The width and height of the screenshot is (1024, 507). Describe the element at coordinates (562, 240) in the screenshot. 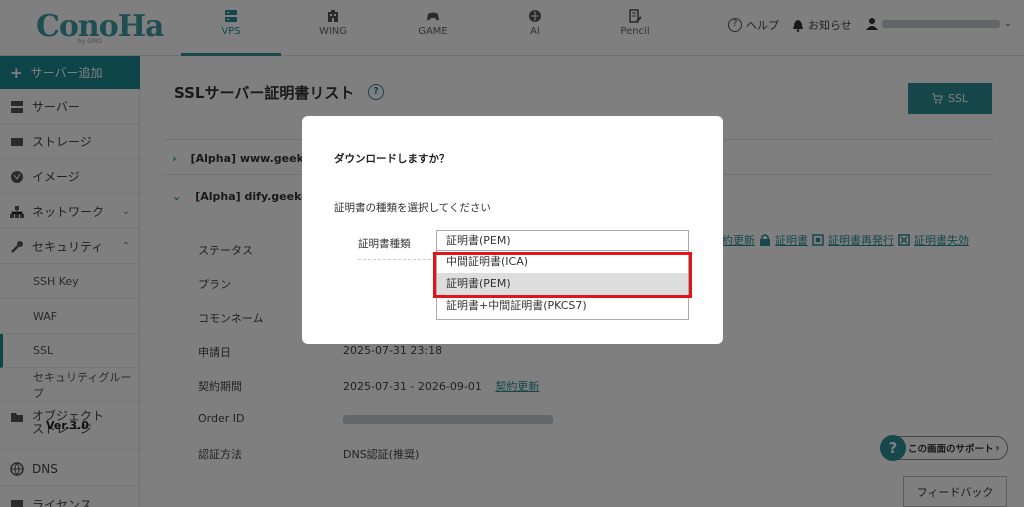

I see `cert-type-select: 証明書(PEM)` at that location.